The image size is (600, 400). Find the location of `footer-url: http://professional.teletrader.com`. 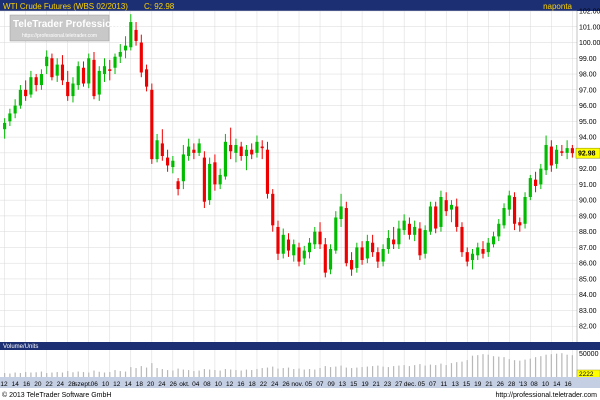

footer-url: http://professional.teletrader.com is located at coordinates (546, 395).